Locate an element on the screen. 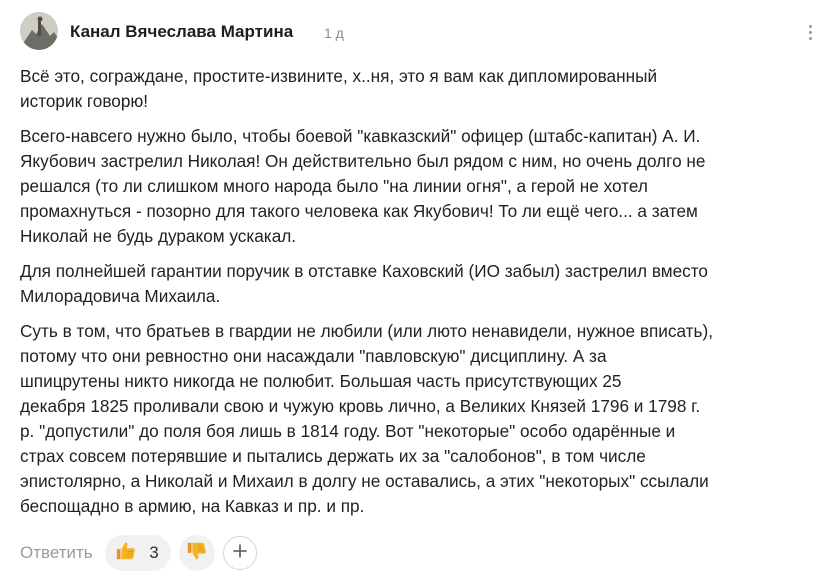  more-menu-icon is located at coordinates (810, 32).